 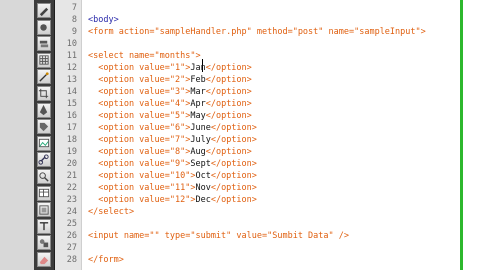 I want to click on markup-token: <option value="5">, so click(x=139, y=116).